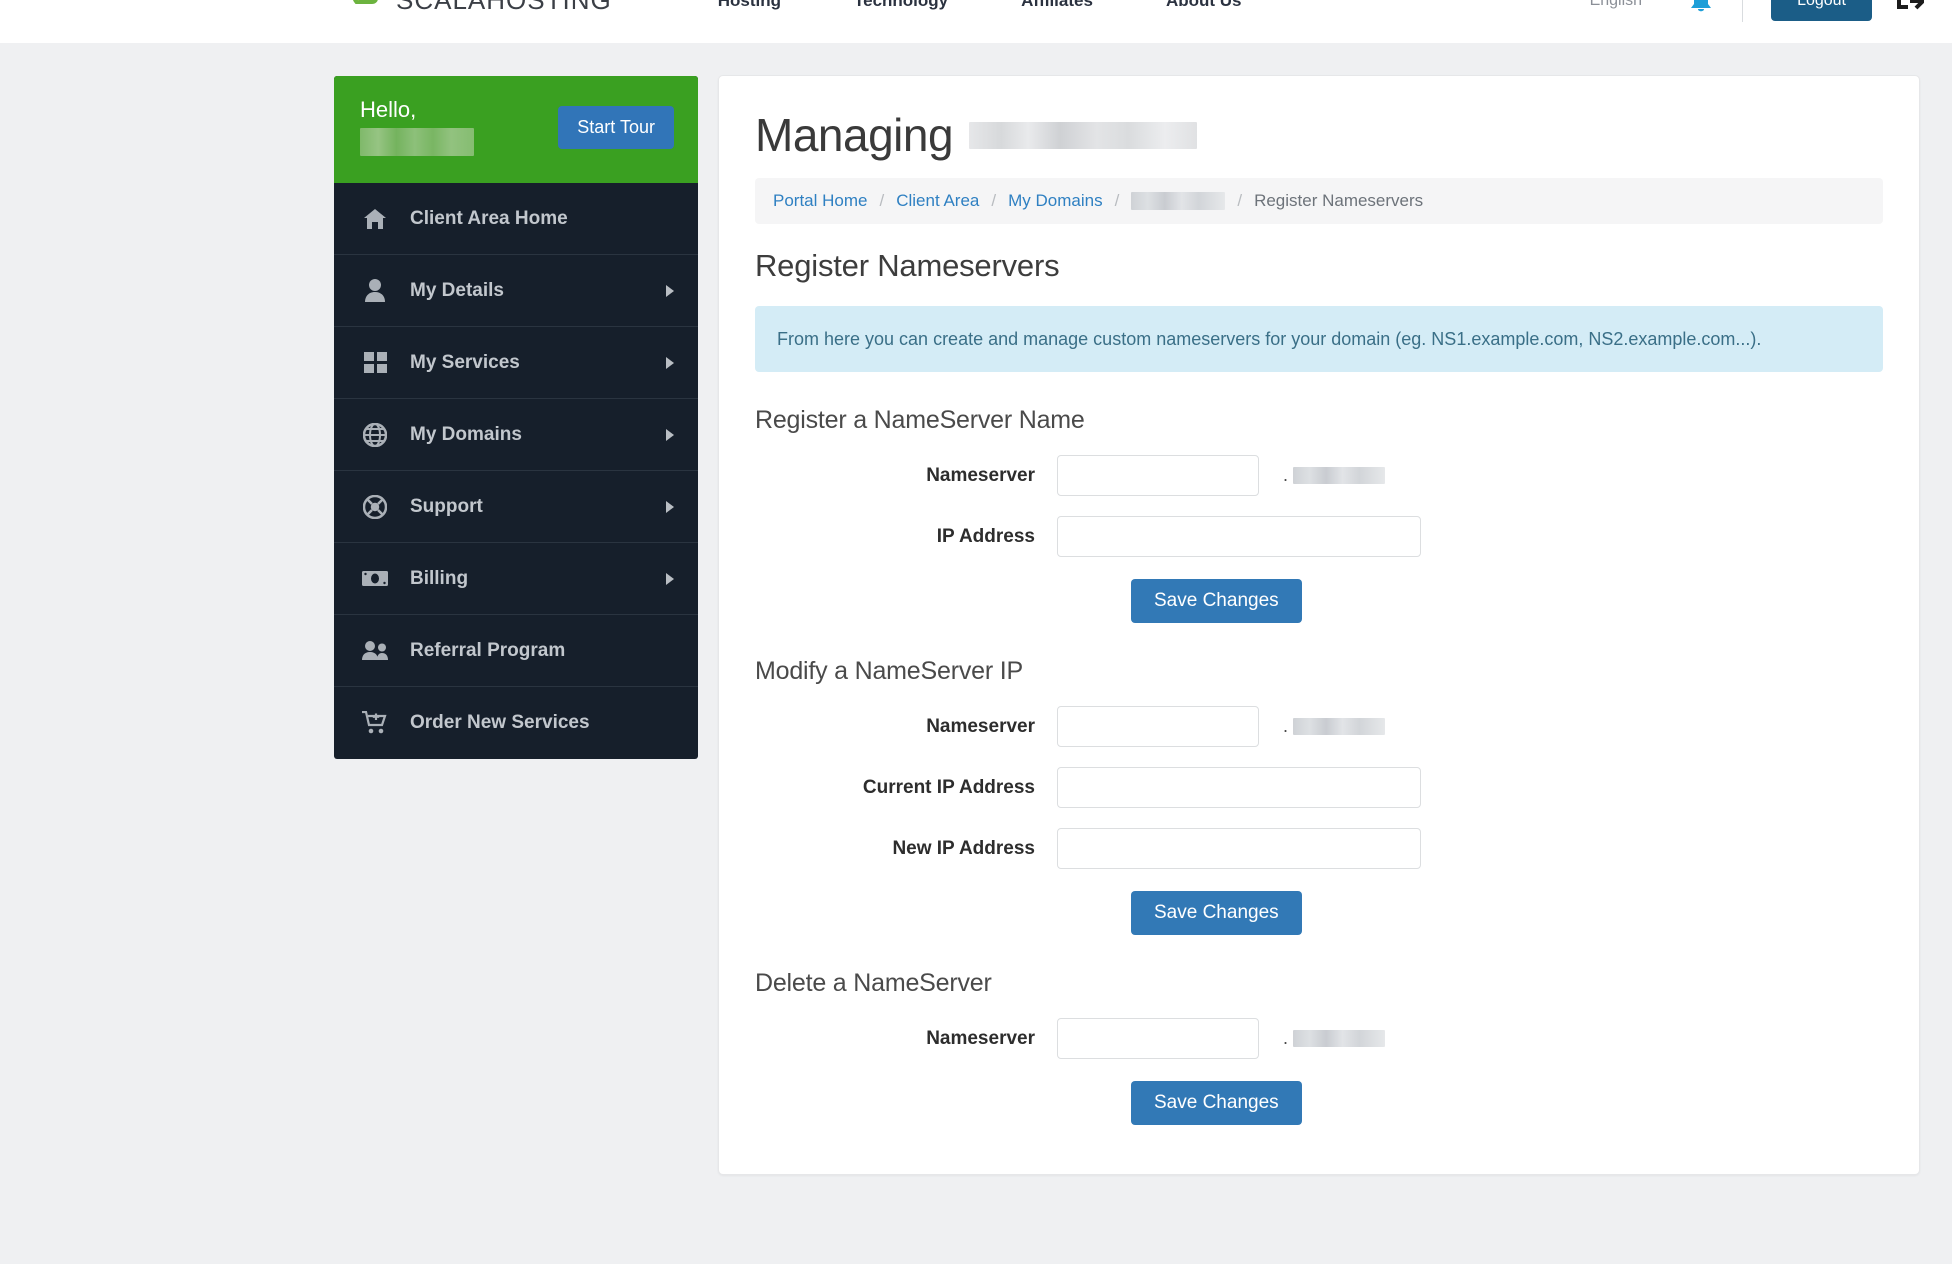  I want to click on suffix-register-nameserver: ., so click(1334, 475).